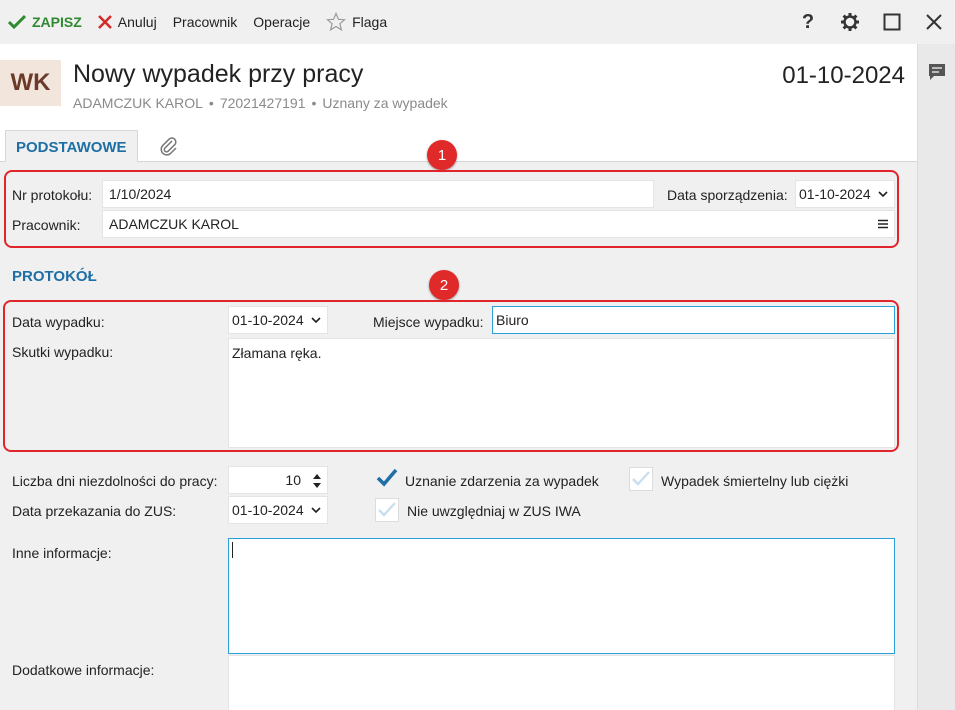  I want to click on accident-place-label: Miejsce wypadku:, so click(428, 322).